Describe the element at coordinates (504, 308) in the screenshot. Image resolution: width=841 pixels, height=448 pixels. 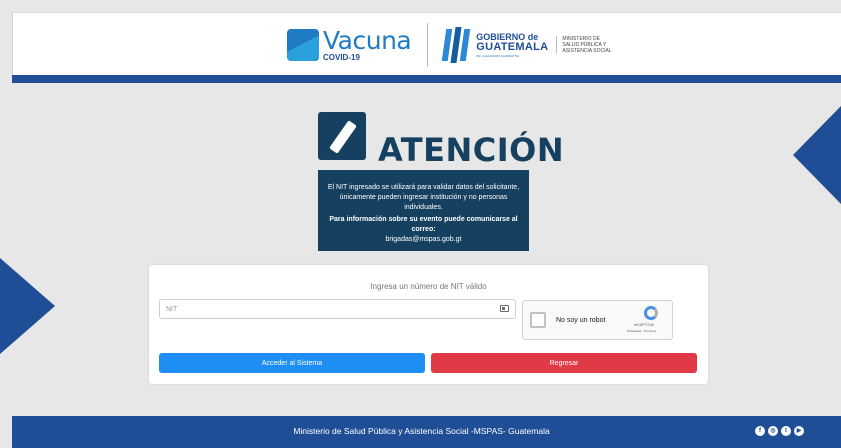
I see `id-card-icon` at that location.